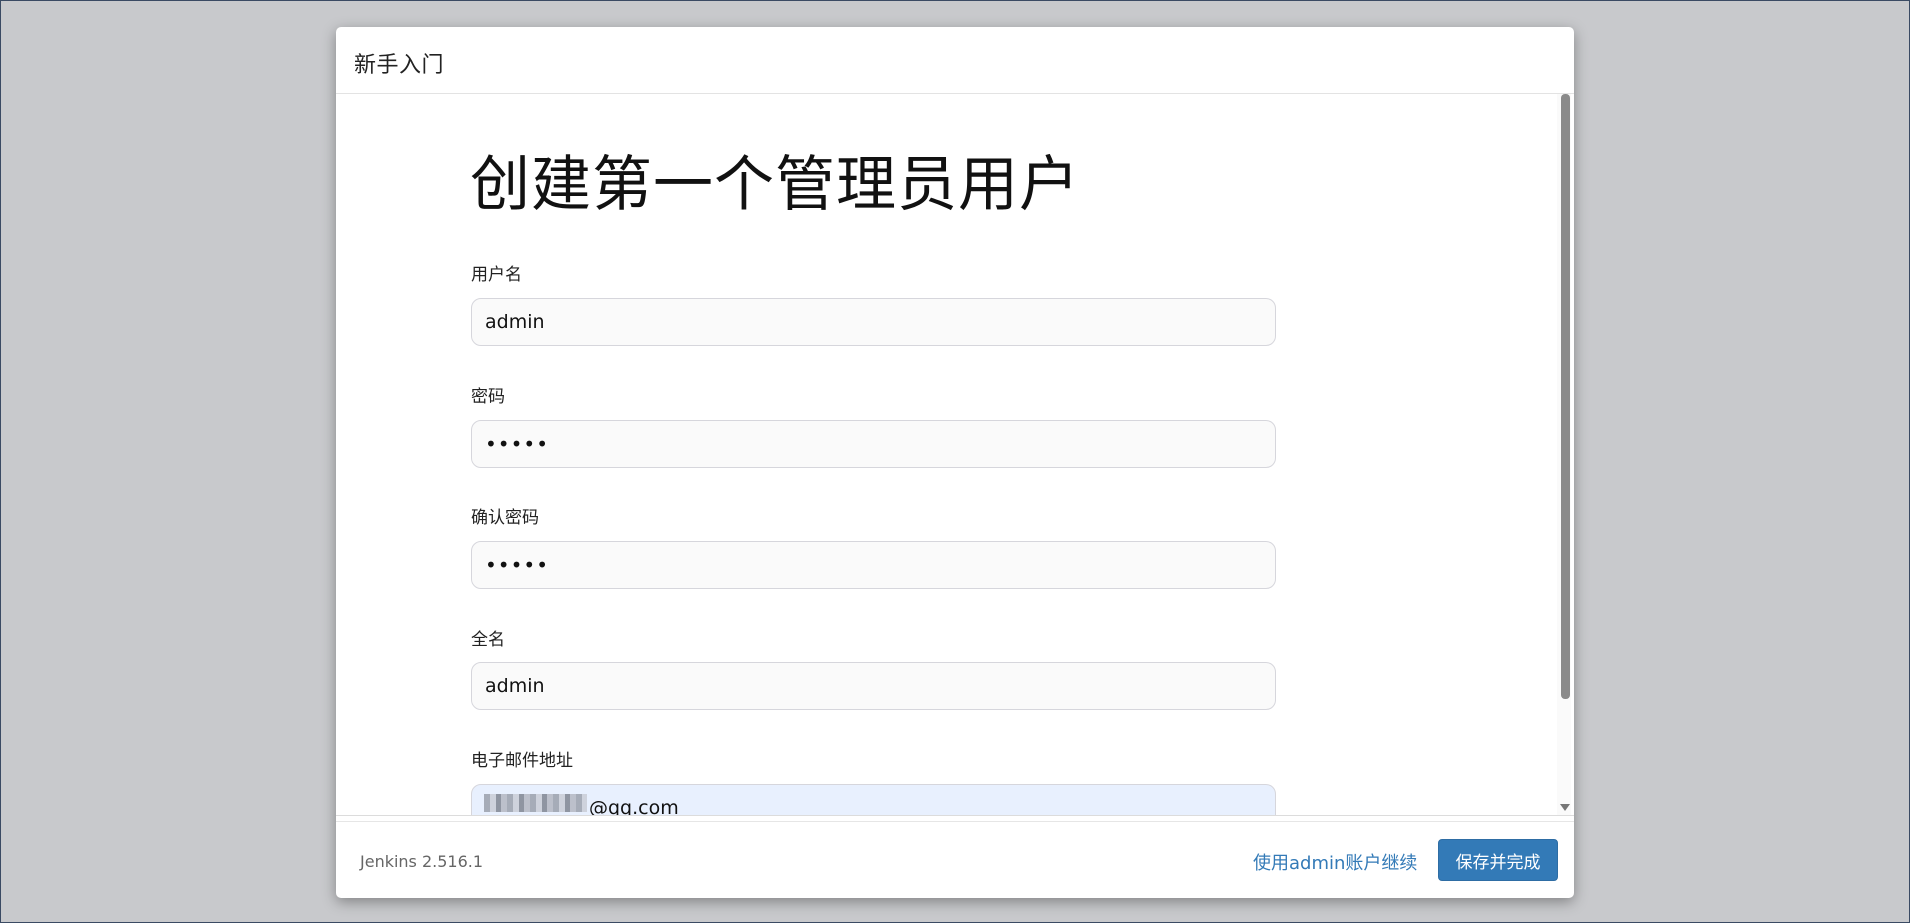 Image resolution: width=1910 pixels, height=923 pixels. What do you see at coordinates (955, 815) in the screenshot?
I see `body-divider` at bounding box center [955, 815].